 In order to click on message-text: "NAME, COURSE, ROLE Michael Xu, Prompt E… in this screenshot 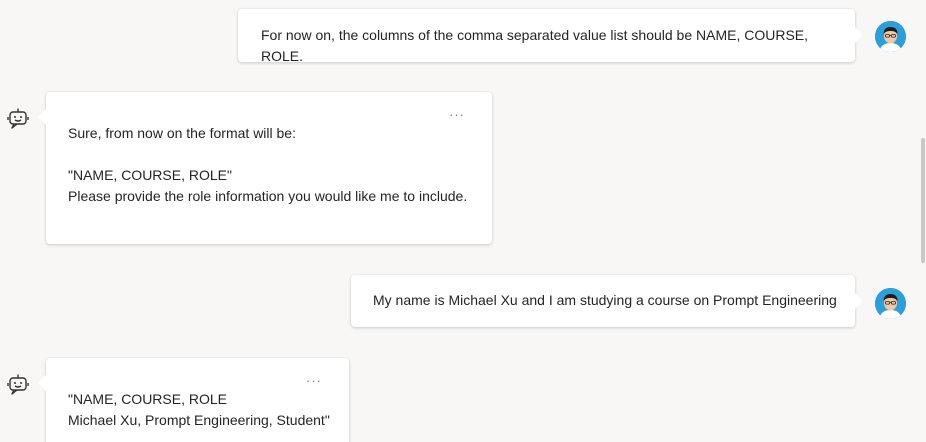, I will do `click(199, 409)`.